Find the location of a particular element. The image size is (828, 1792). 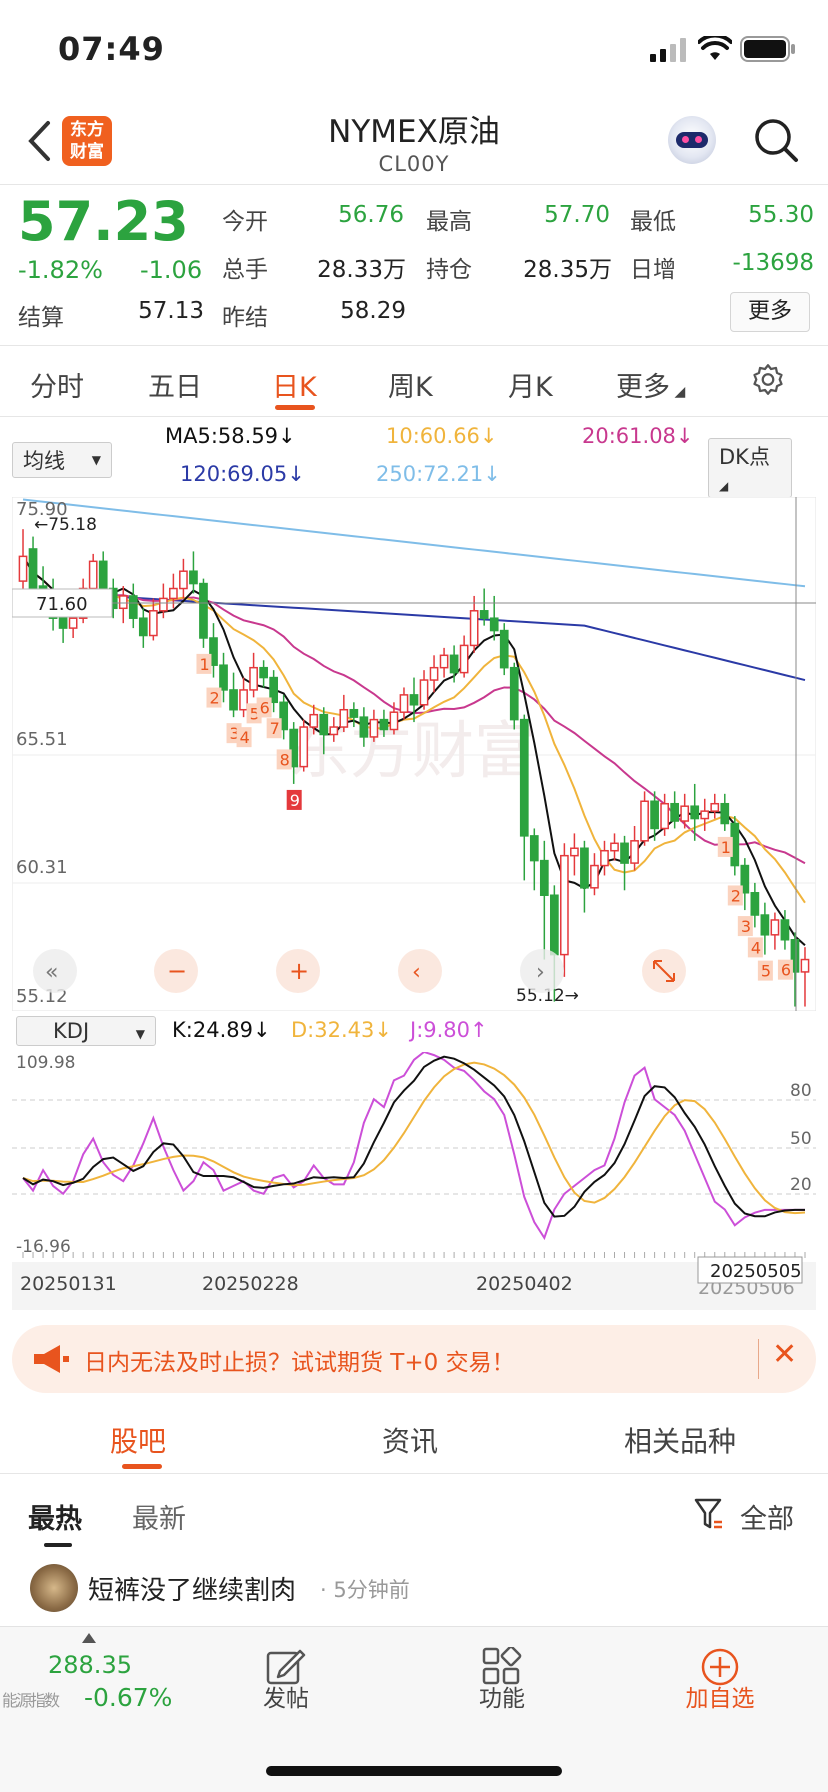

active-tab-indicator is located at coordinates (295, 407).